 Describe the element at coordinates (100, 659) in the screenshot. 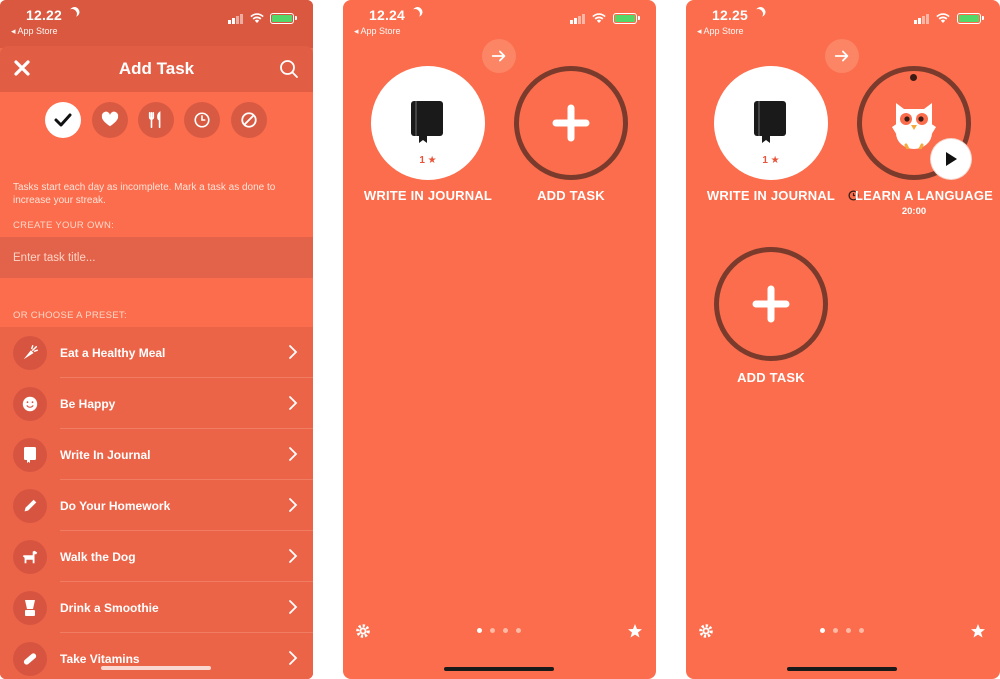

I see `preset-label: Take Vitamins` at that location.